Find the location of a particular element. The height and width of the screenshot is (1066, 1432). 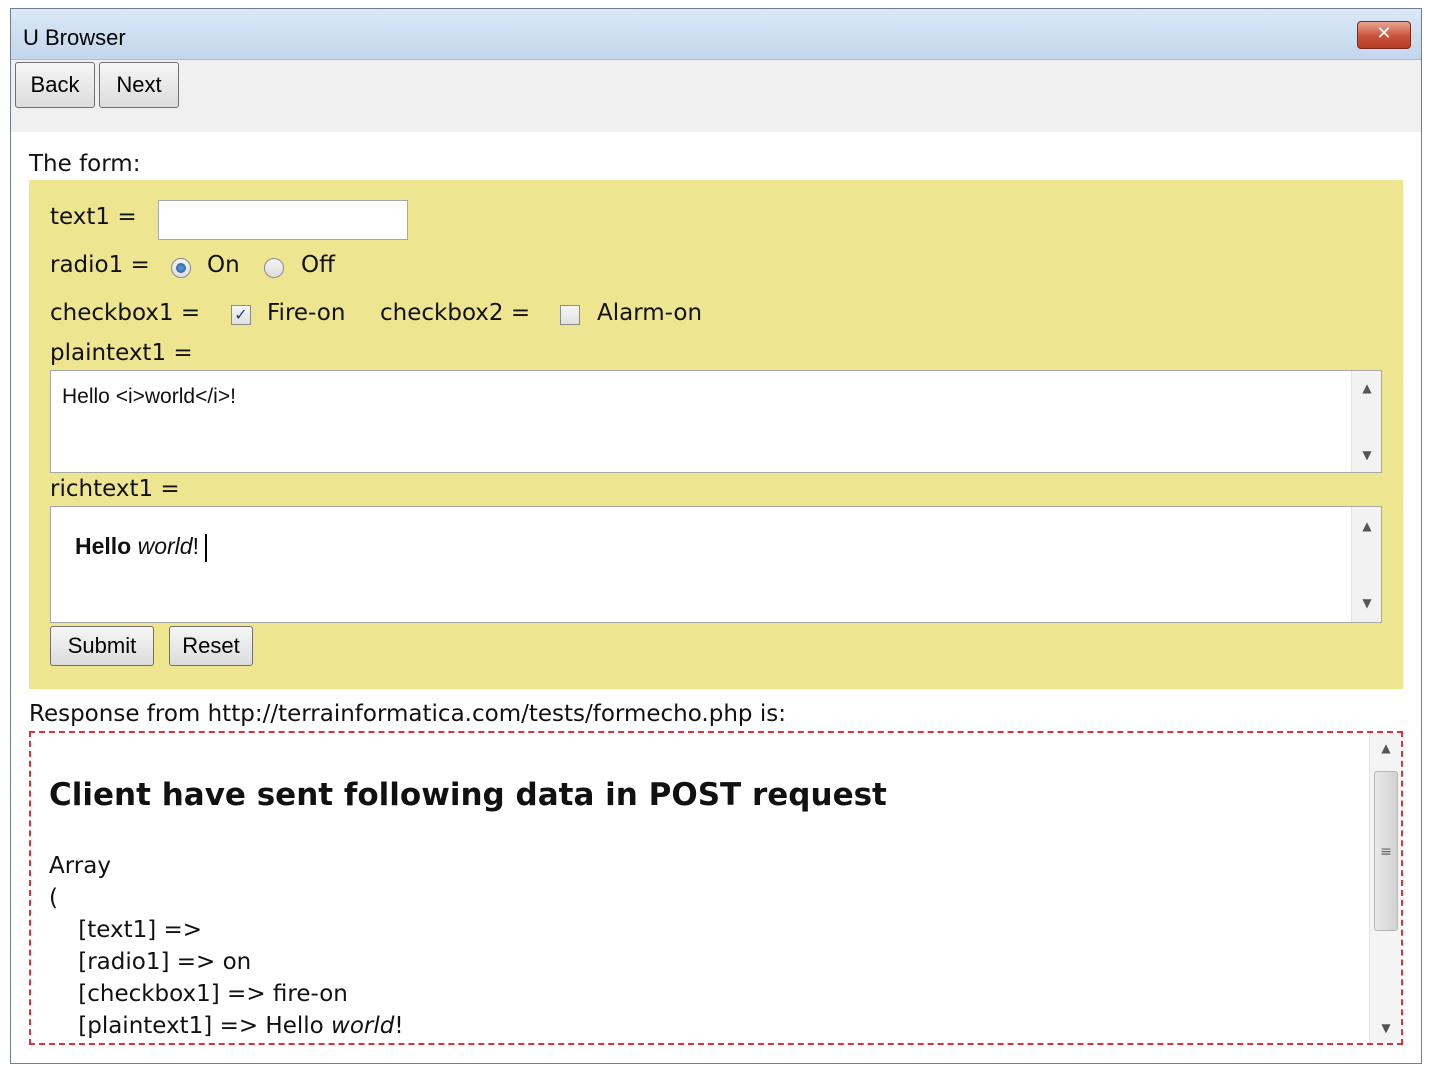

checkbox1-option-label: Fire-on is located at coordinates (306, 313).